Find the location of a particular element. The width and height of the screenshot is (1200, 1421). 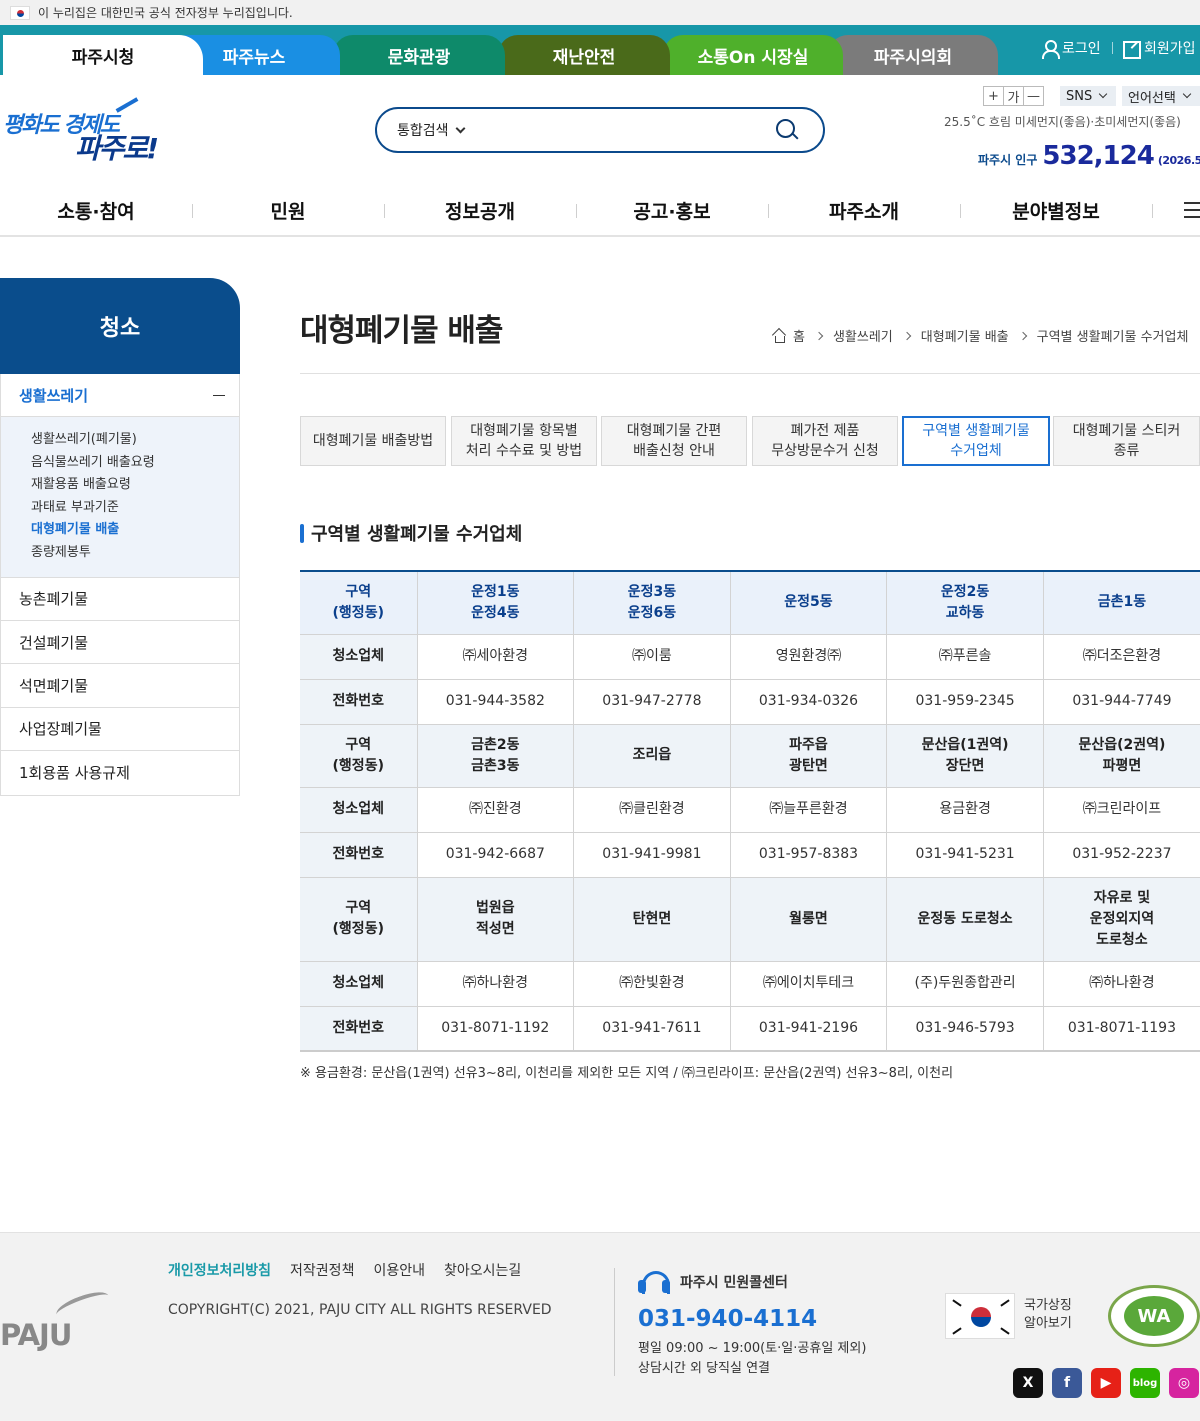

gnb-item-civil: 민원 is located at coordinates (288, 210).